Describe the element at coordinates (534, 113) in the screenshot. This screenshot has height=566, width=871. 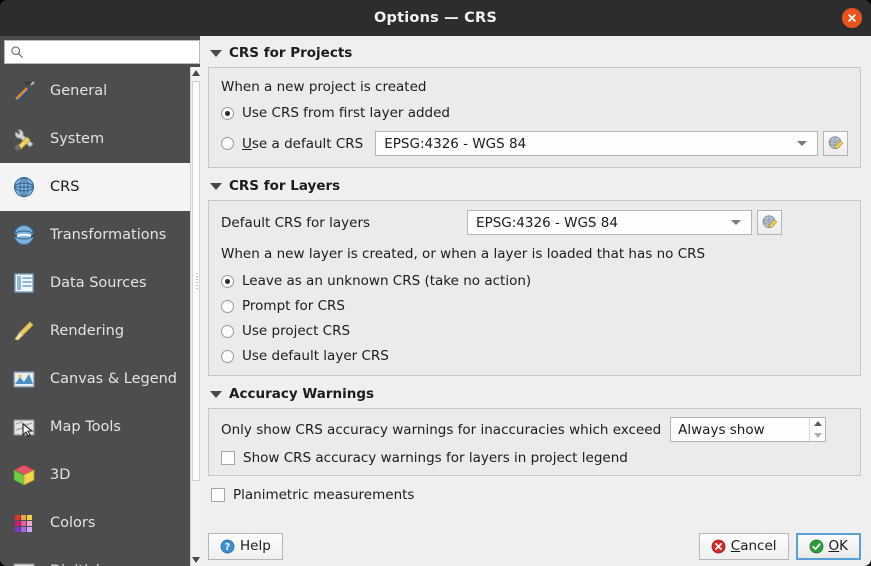
I see `use-crs-from-first-layer-row: Use CRS from first layer added` at that location.